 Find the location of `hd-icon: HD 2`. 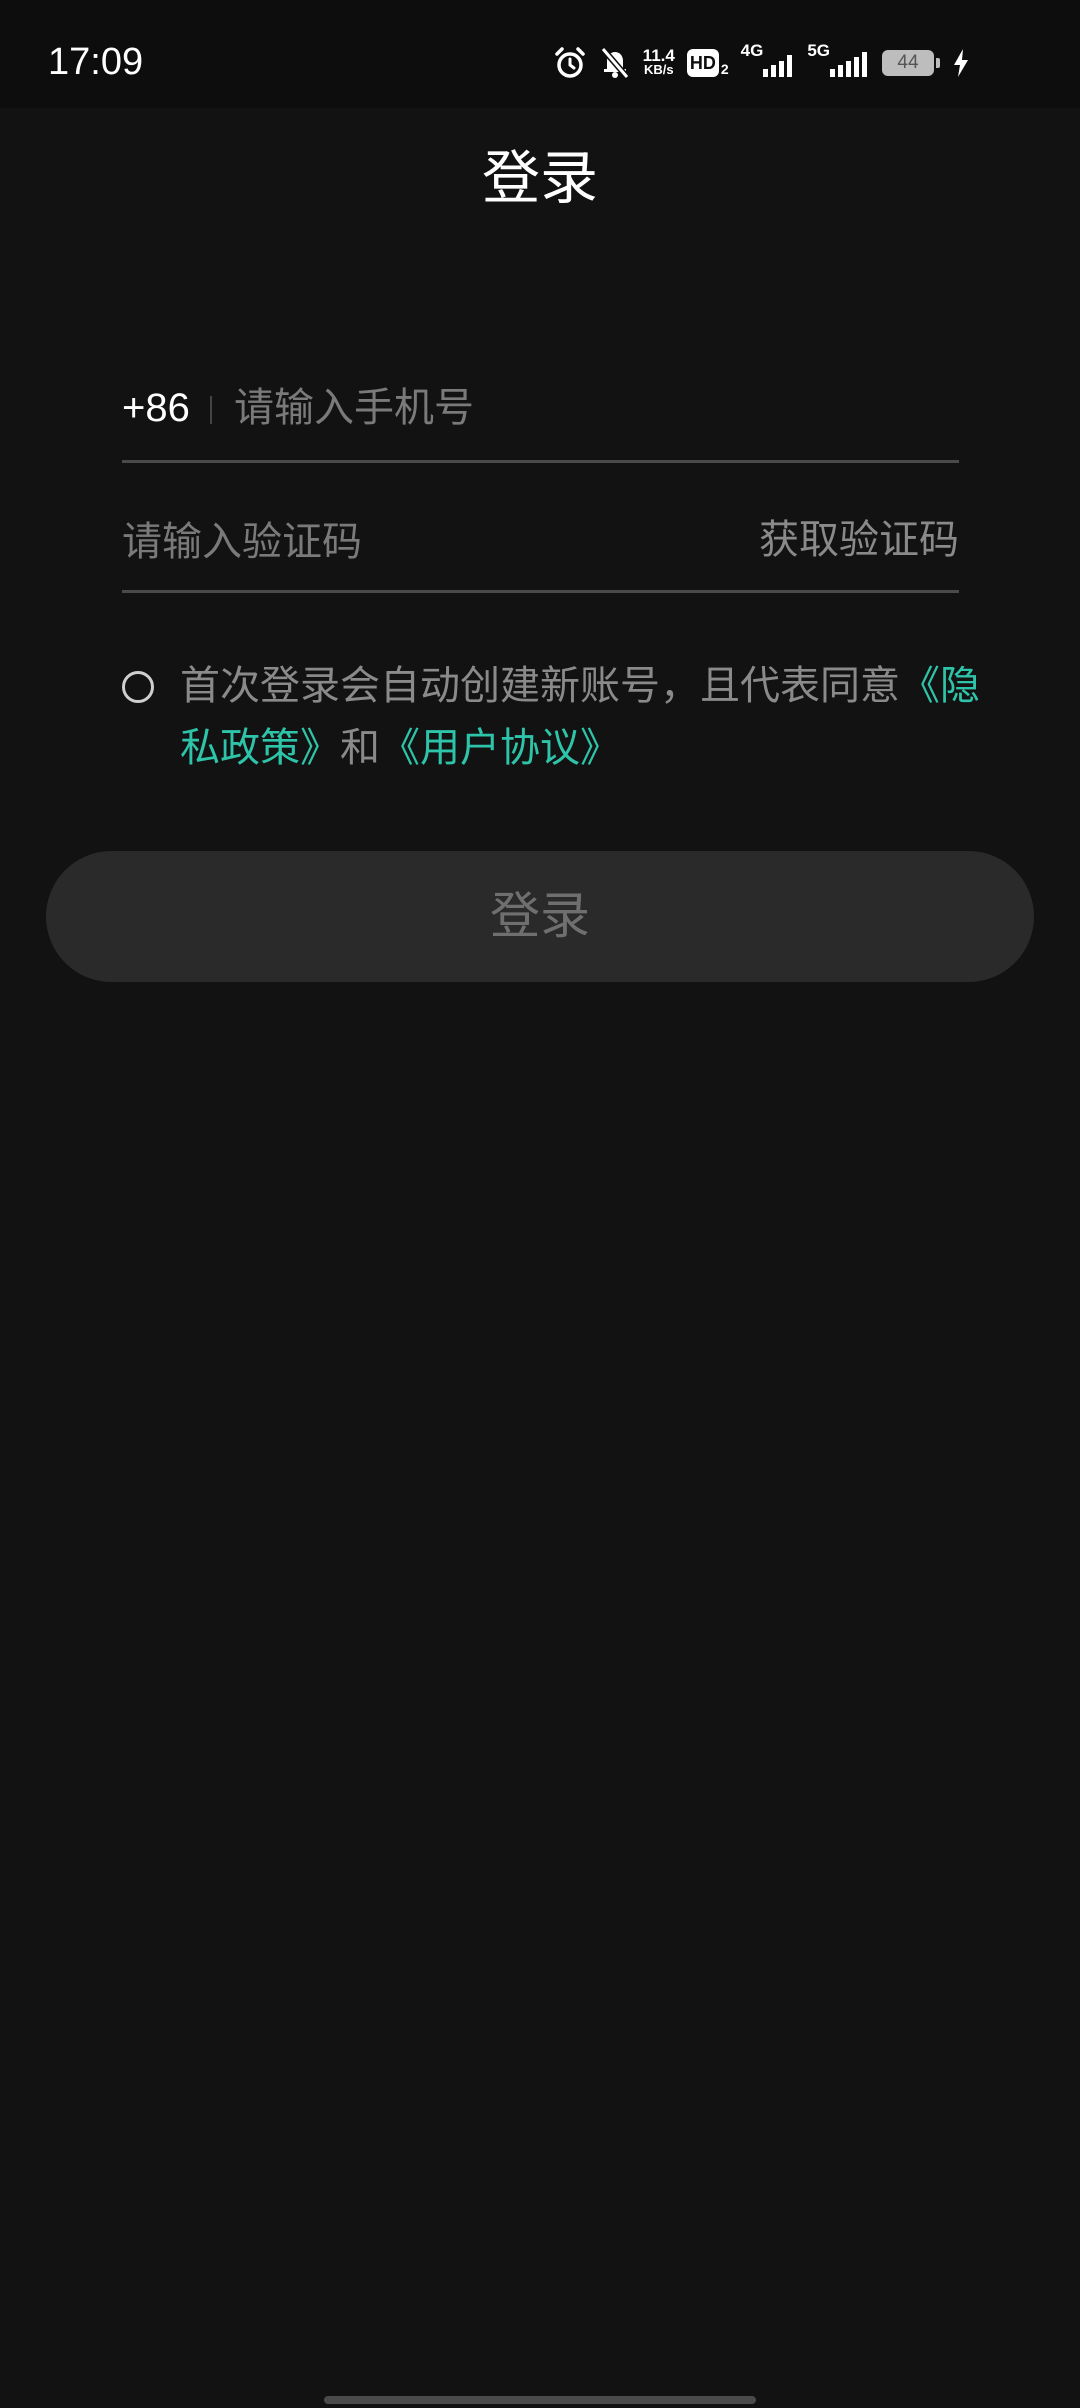

hd-icon: HD 2 is located at coordinates (707, 63).